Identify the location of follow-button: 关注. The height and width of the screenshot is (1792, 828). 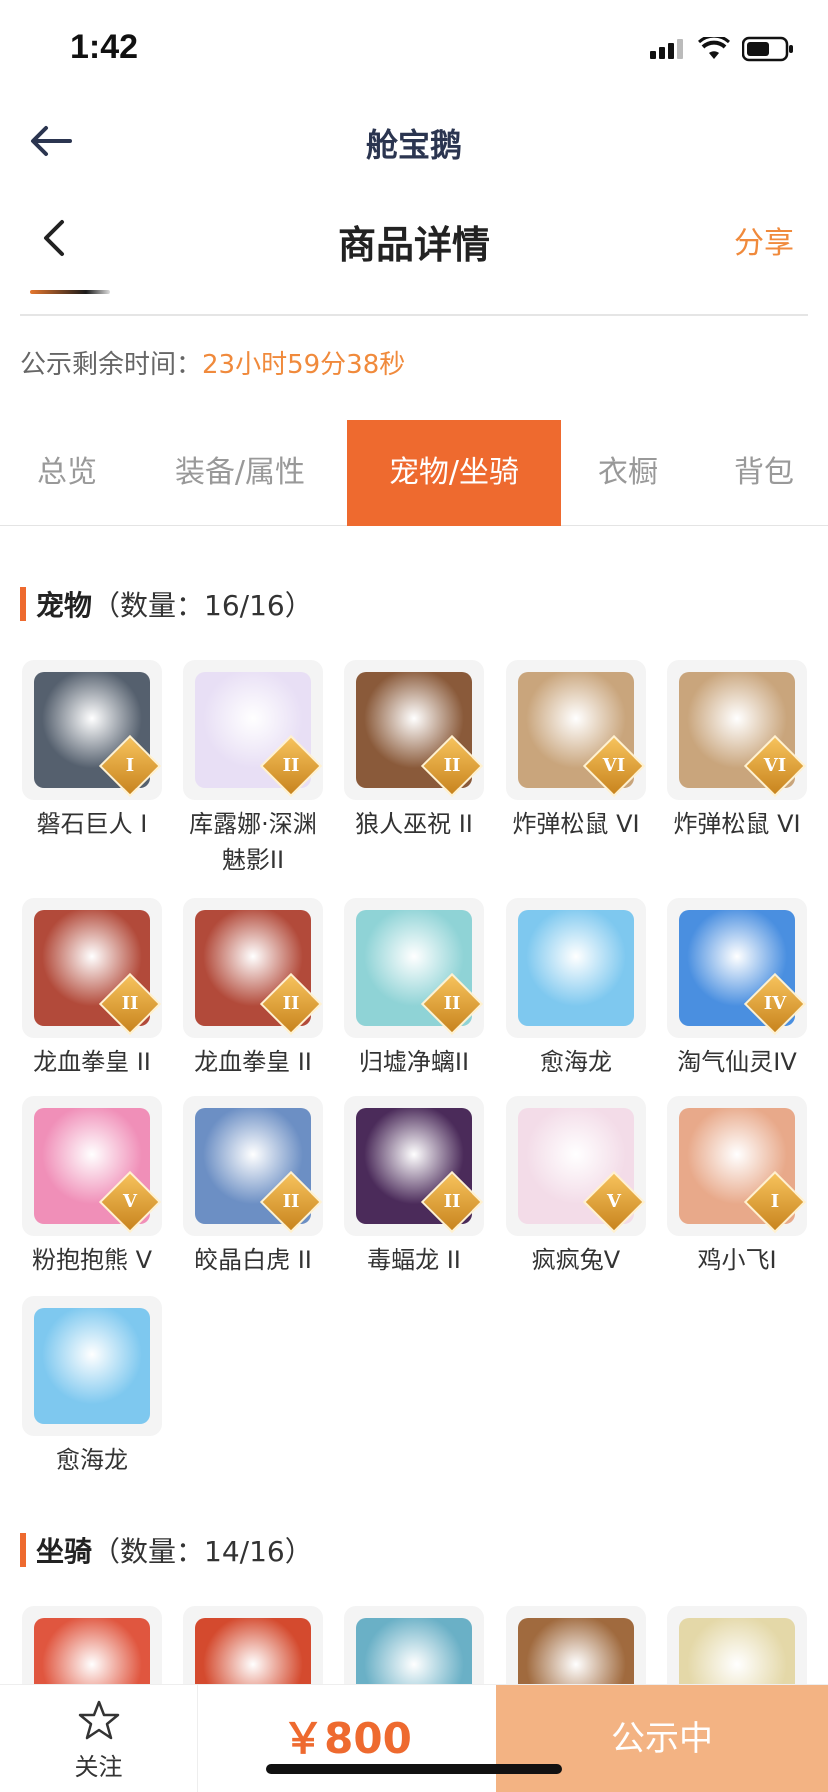
(99, 1738).